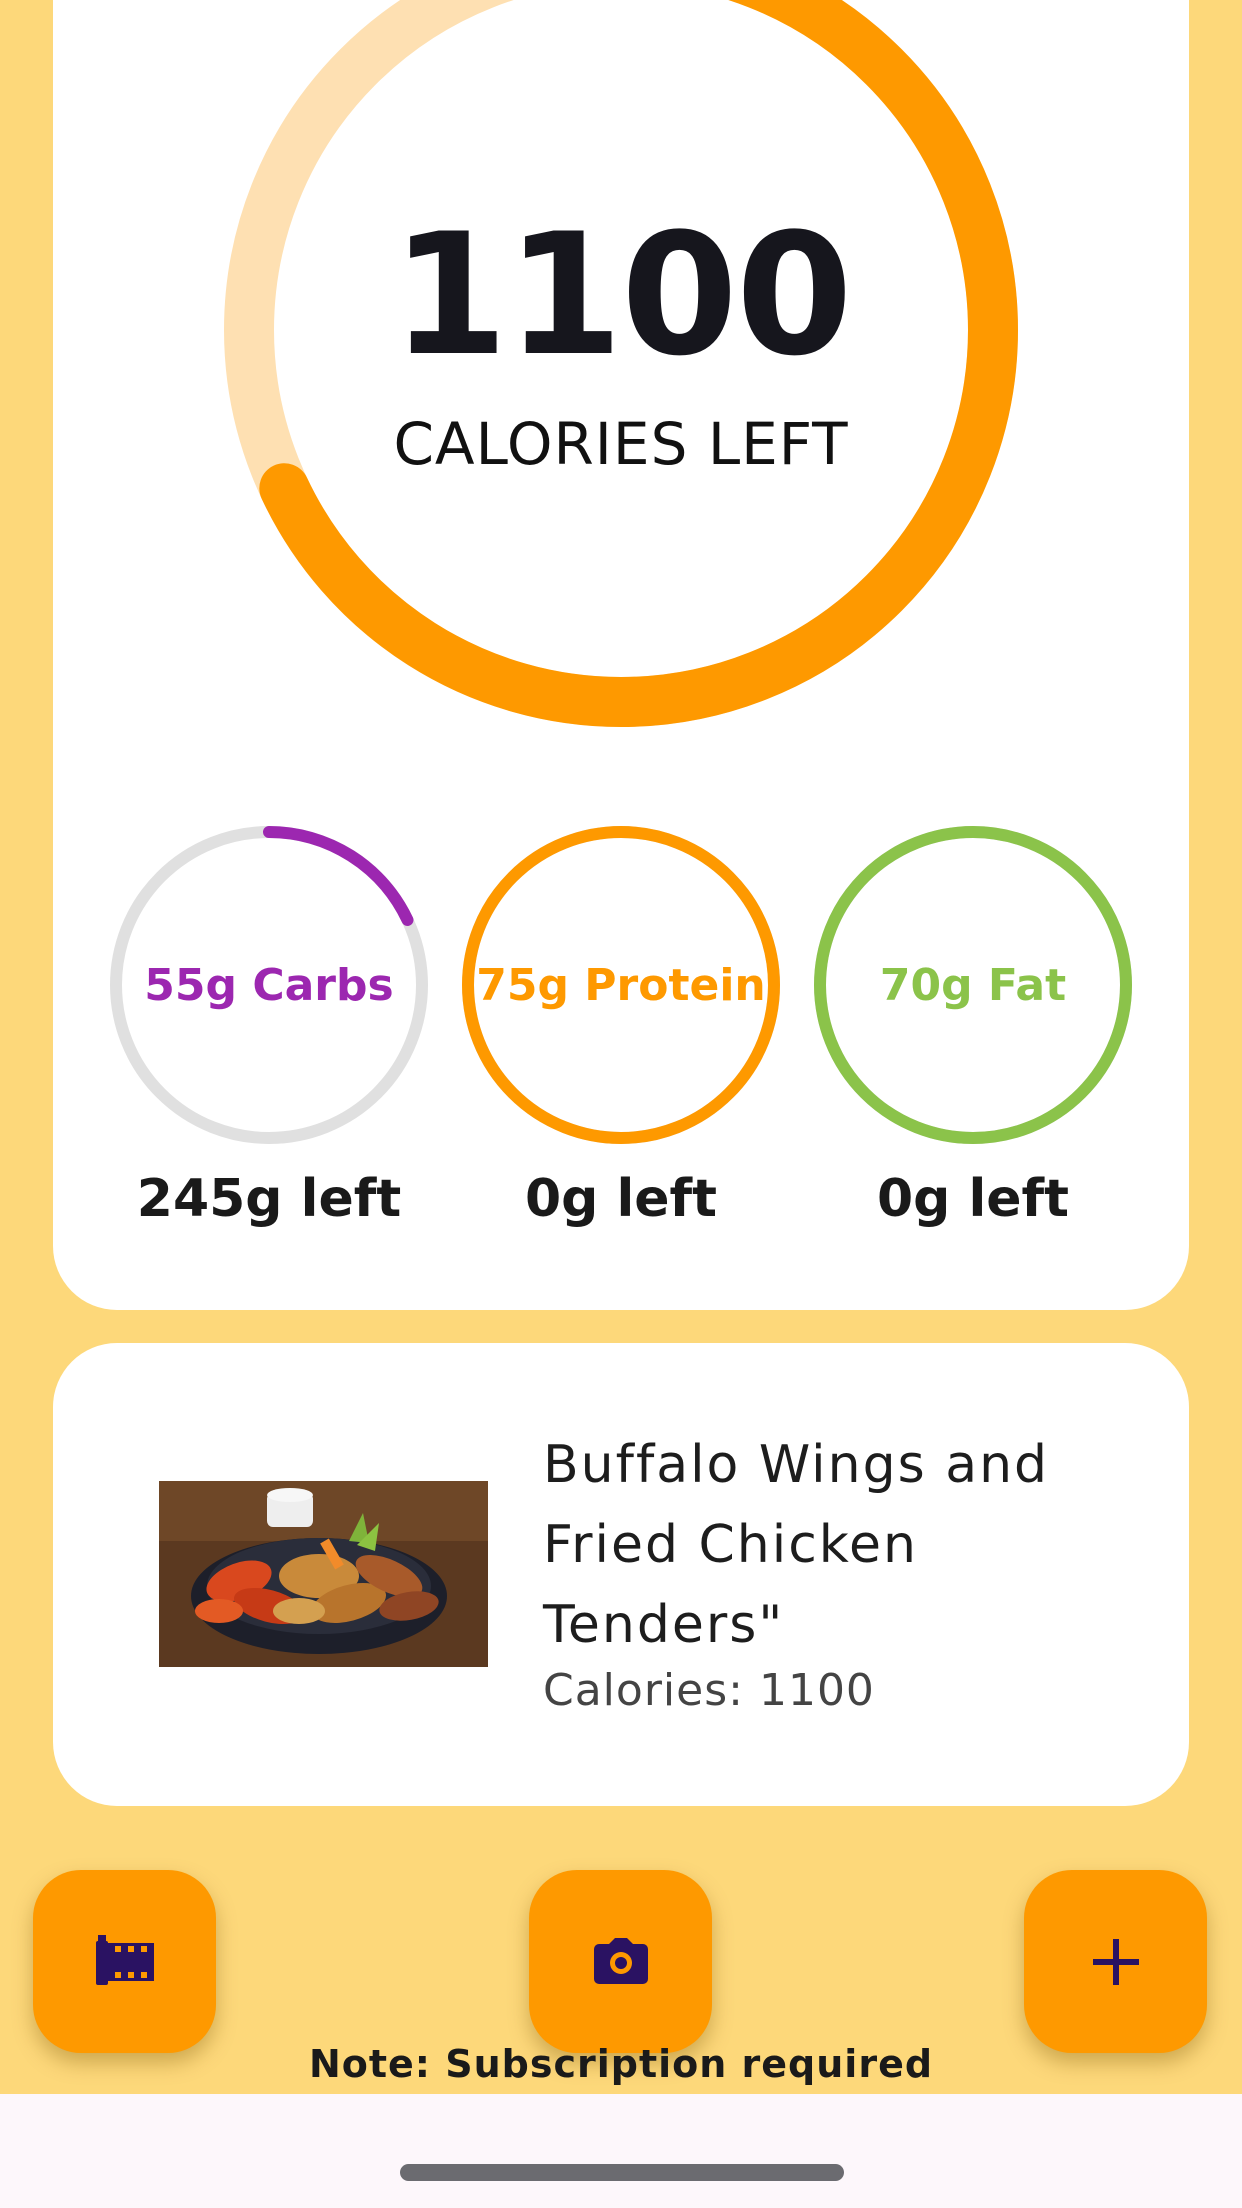 The image size is (1242, 2208). What do you see at coordinates (622, 2172) in the screenshot?
I see `home-indicator` at bounding box center [622, 2172].